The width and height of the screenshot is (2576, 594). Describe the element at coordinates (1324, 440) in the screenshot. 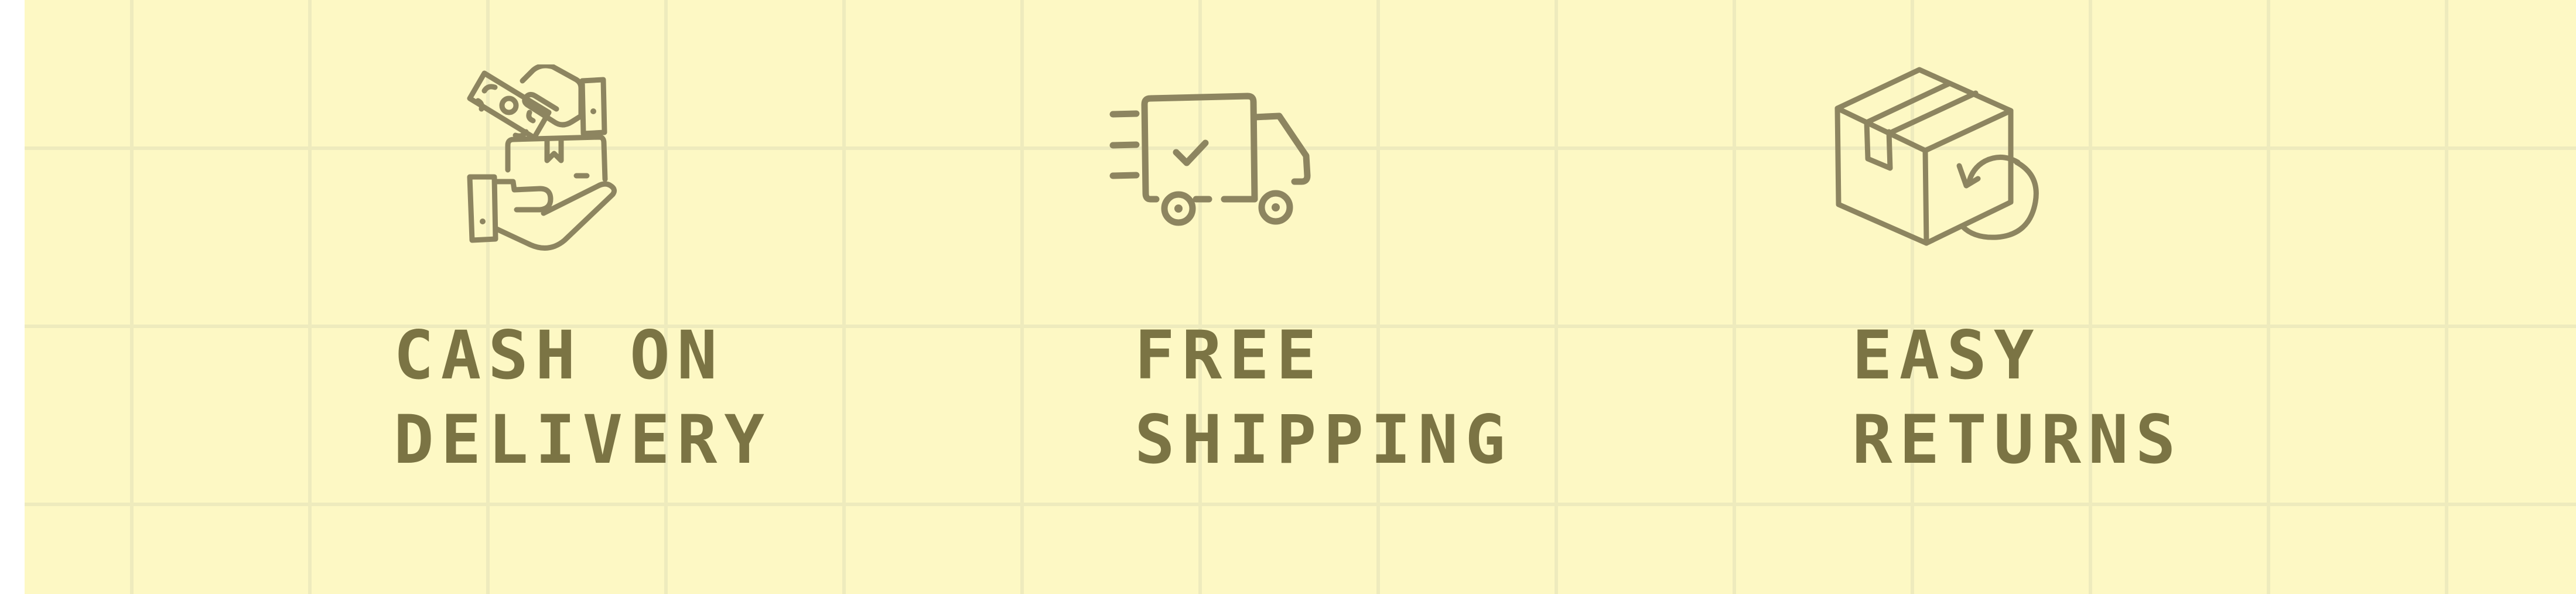

I see `free-shipping-label-line2: SHIPPING` at that location.